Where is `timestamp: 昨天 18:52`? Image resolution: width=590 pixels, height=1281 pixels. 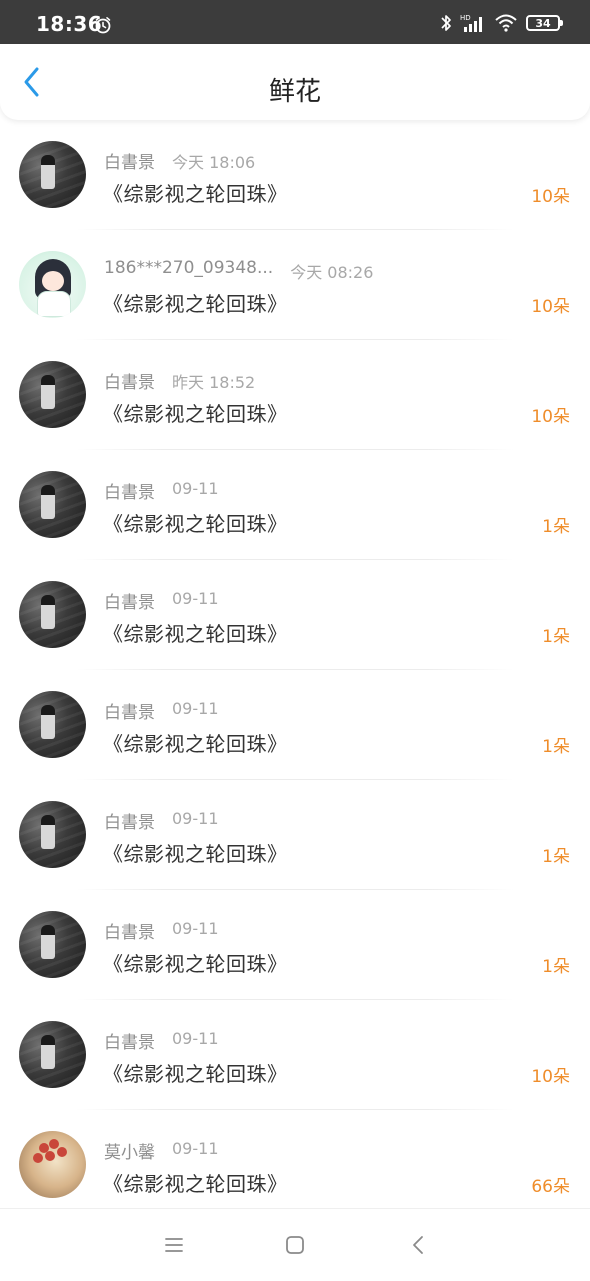 timestamp: 昨天 18:52 is located at coordinates (214, 382).